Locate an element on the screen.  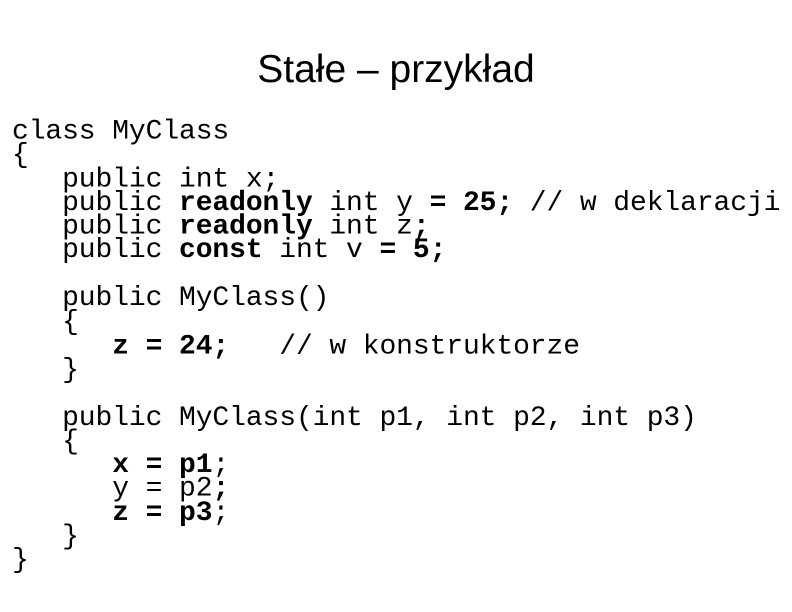
code-segment: // w konstruktorze is located at coordinates (404, 346).